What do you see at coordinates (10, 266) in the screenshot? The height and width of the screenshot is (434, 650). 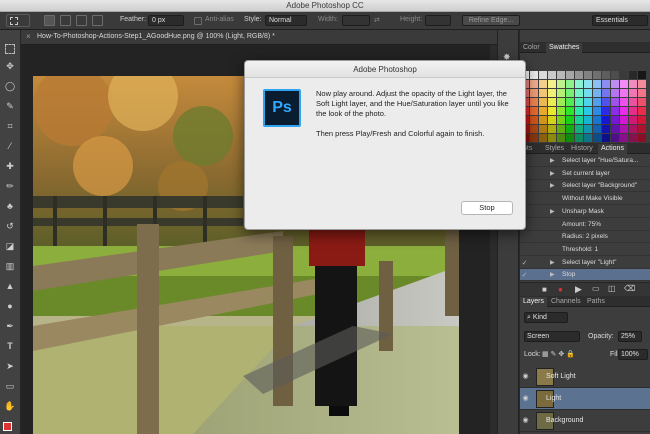 I see `gradient-tool-icon: ▥` at bounding box center [10, 266].